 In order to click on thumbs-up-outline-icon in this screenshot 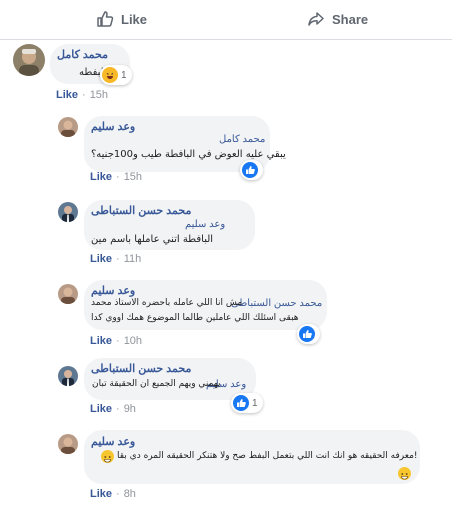, I will do `click(105, 19)`.